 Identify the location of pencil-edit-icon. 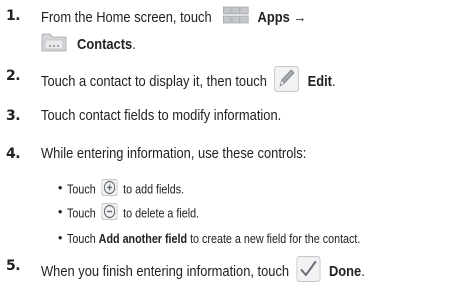
(286, 82).